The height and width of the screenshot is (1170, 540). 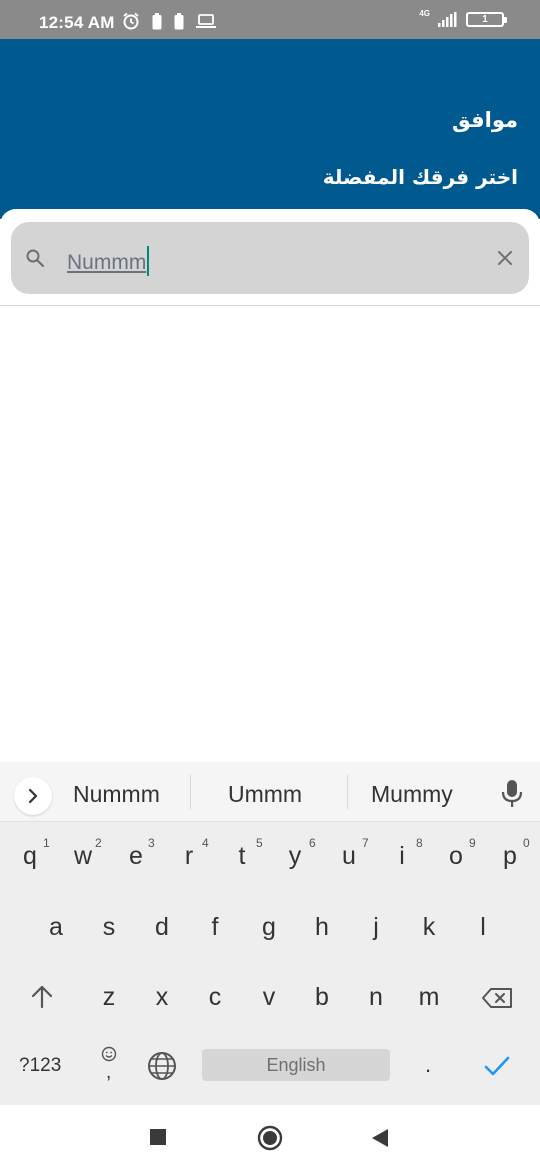 What do you see at coordinates (270, 19) in the screenshot?
I see `status-bar: 12:54 AM 4G 1` at bounding box center [270, 19].